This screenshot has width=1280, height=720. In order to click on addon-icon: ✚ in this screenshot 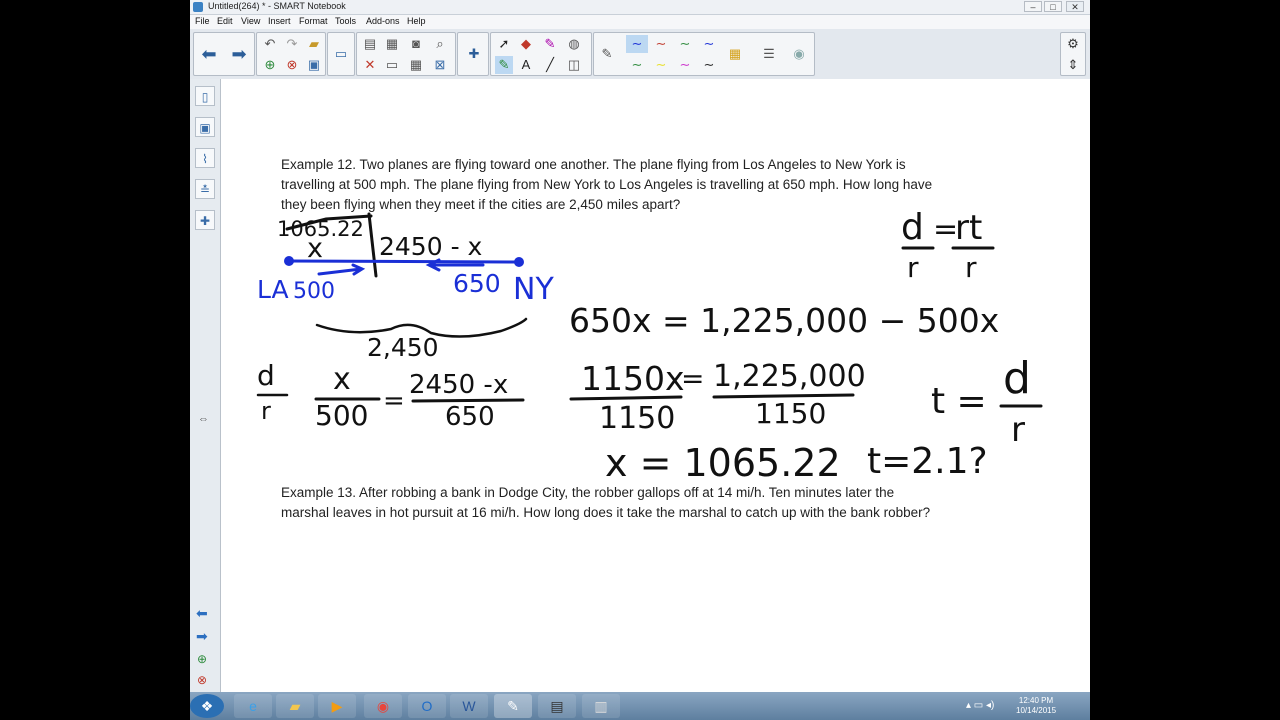, I will do `click(474, 54)`.